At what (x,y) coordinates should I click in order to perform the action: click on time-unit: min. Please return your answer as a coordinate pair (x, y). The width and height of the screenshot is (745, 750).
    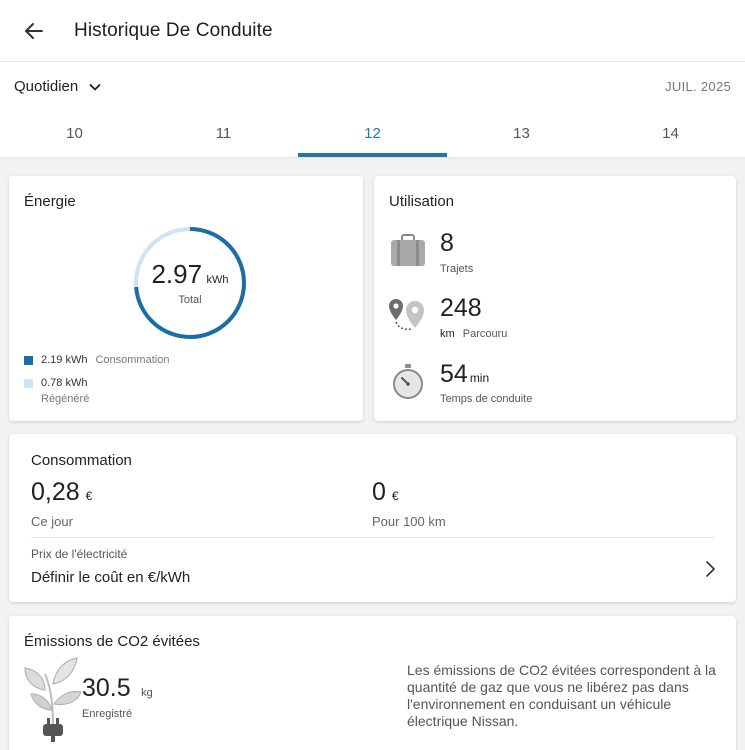
    Looking at the image, I should click on (479, 378).